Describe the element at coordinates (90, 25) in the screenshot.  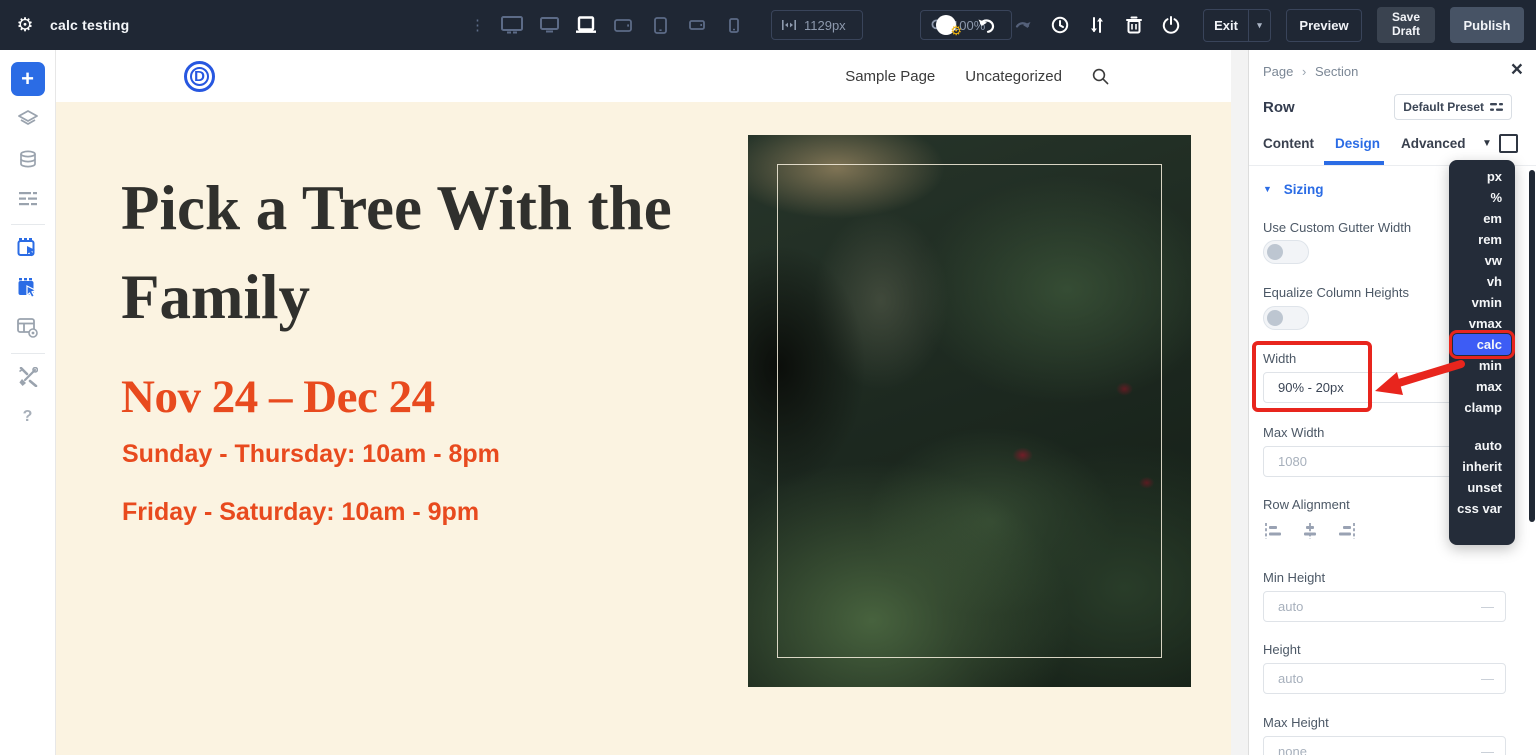
I see `page-title: calc testing` at that location.